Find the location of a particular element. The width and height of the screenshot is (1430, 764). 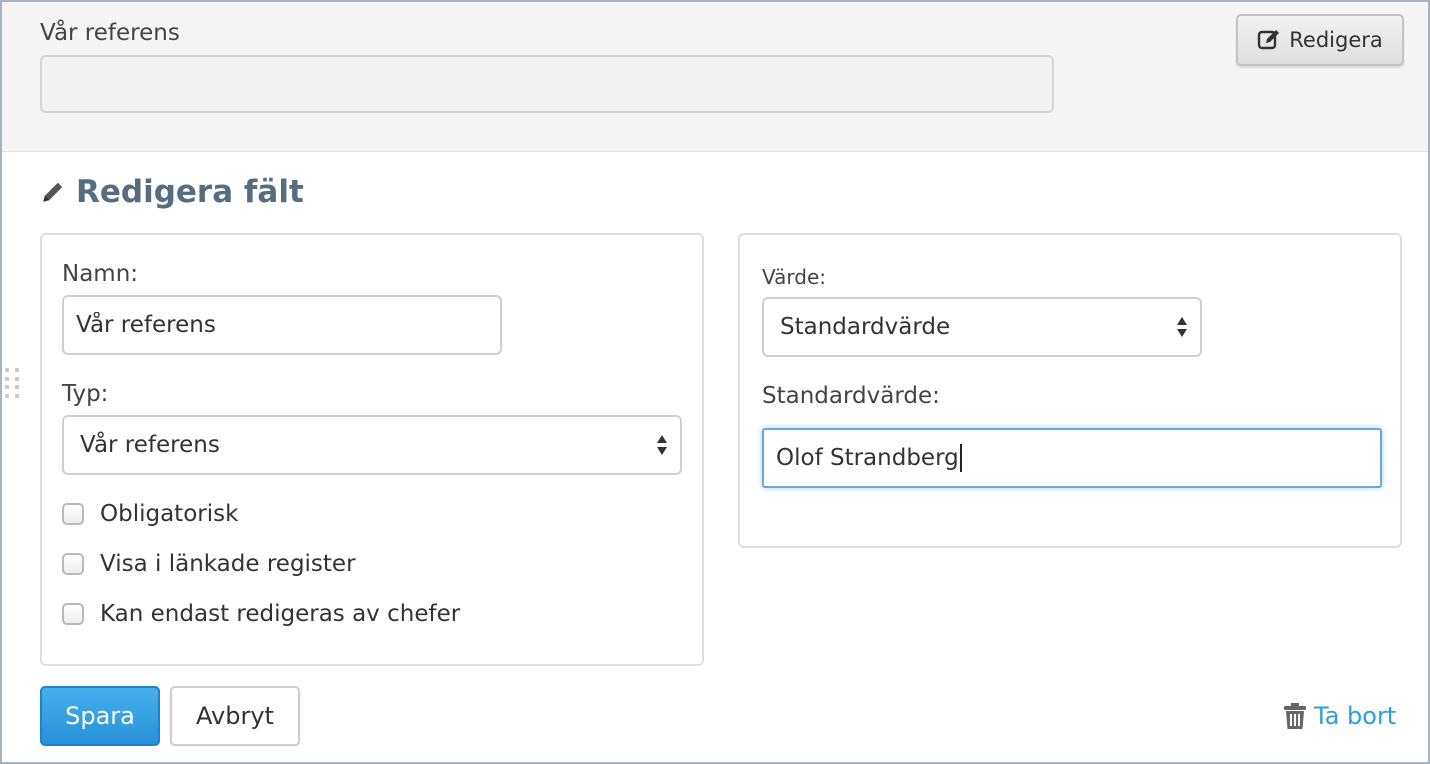

managers-only-checkbox-row: Kan endast redigeras av chefer is located at coordinates (261, 614).